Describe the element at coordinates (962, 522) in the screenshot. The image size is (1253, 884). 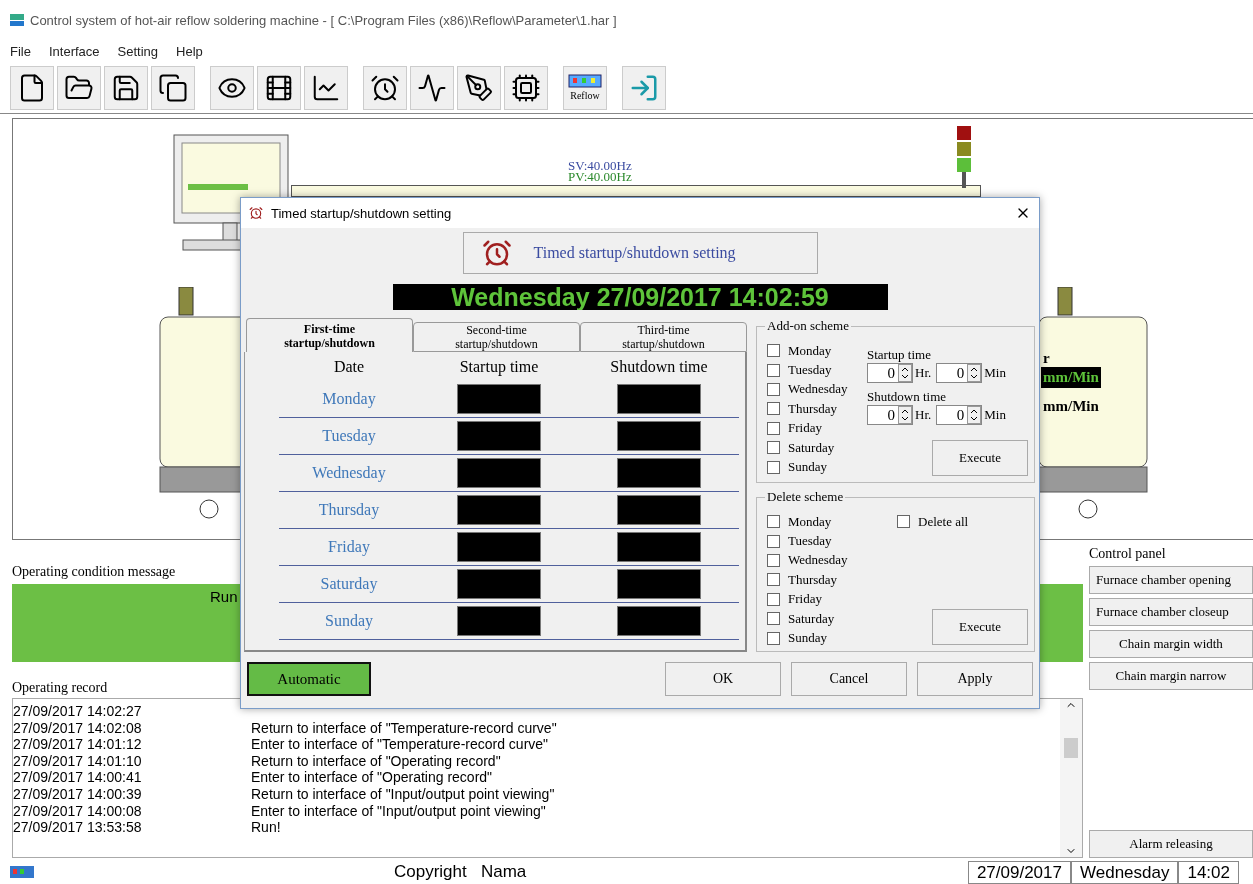
I see `checkbox: Delete all` at that location.